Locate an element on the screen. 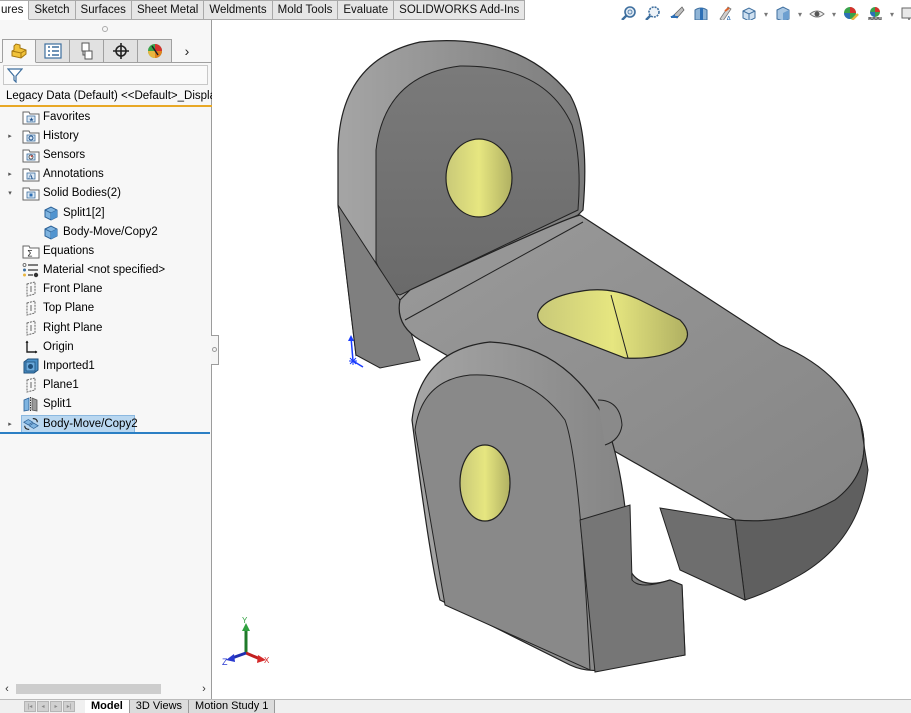  tab-motion-study-1: Motion Study 1 is located at coordinates (232, 706).